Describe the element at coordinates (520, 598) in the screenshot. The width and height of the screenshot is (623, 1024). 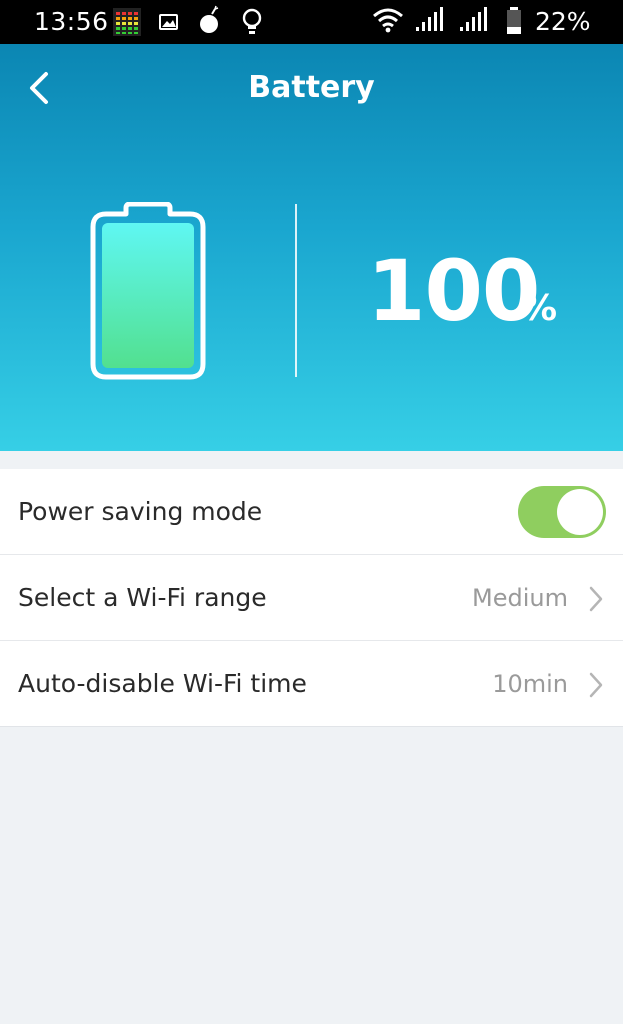
I see `setting-value: Medium` at that location.